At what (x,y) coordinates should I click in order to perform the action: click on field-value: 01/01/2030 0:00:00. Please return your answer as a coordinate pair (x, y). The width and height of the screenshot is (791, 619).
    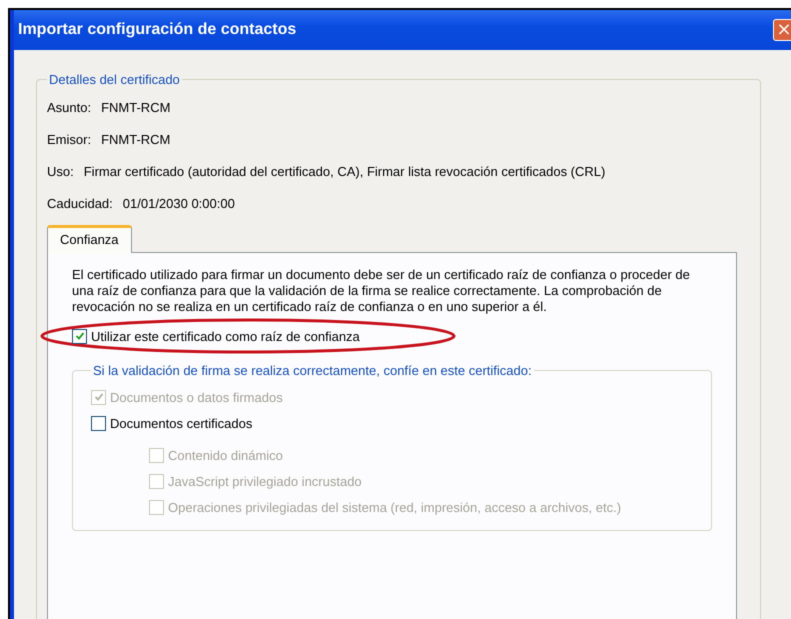
    Looking at the image, I should click on (178, 203).